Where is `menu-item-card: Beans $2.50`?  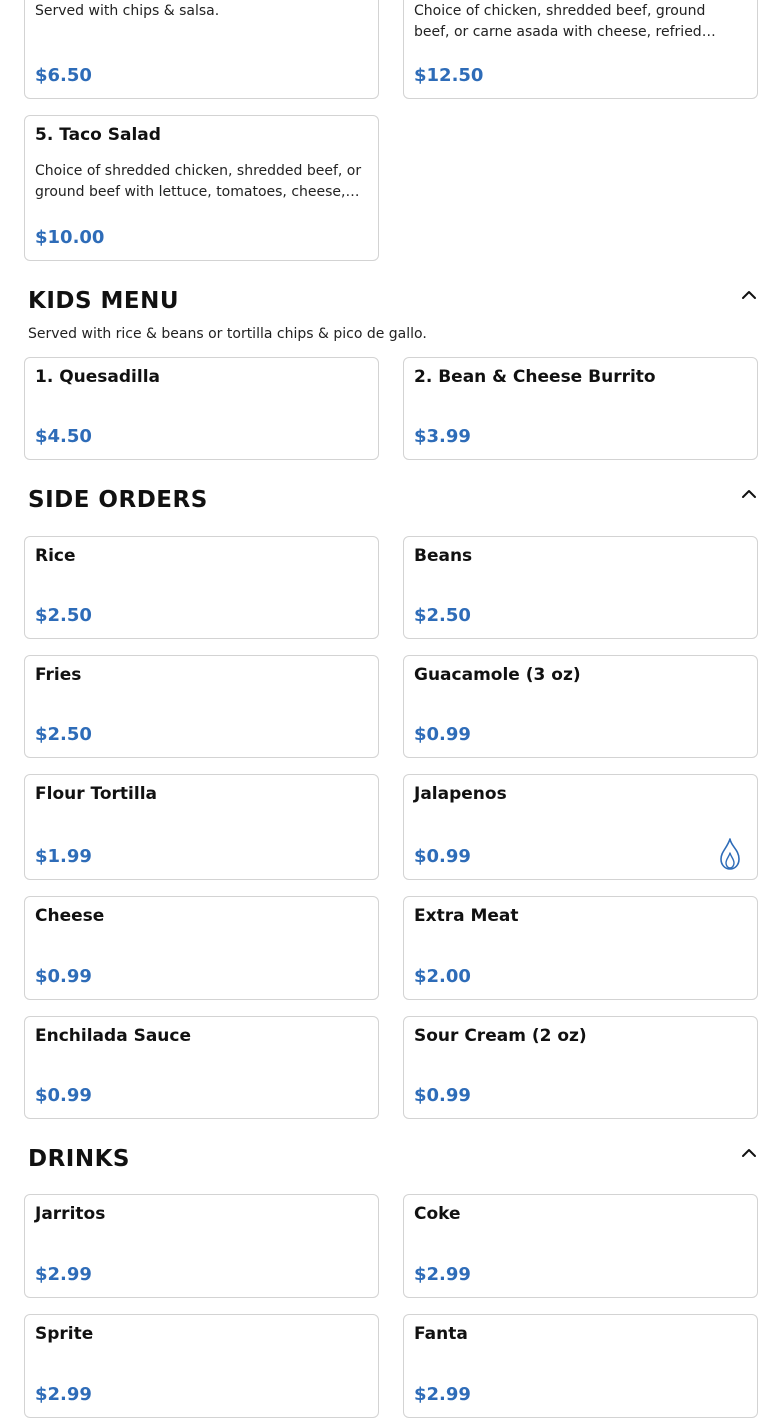 menu-item-card: Beans $2.50 is located at coordinates (580, 587).